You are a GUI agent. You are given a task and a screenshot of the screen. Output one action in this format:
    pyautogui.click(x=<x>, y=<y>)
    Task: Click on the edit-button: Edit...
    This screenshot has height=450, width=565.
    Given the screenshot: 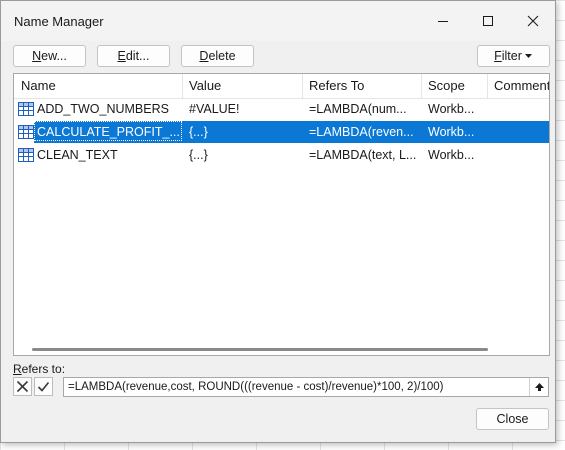 What is the action you would take?
    pyautogui.click(x=133, y=56)
    